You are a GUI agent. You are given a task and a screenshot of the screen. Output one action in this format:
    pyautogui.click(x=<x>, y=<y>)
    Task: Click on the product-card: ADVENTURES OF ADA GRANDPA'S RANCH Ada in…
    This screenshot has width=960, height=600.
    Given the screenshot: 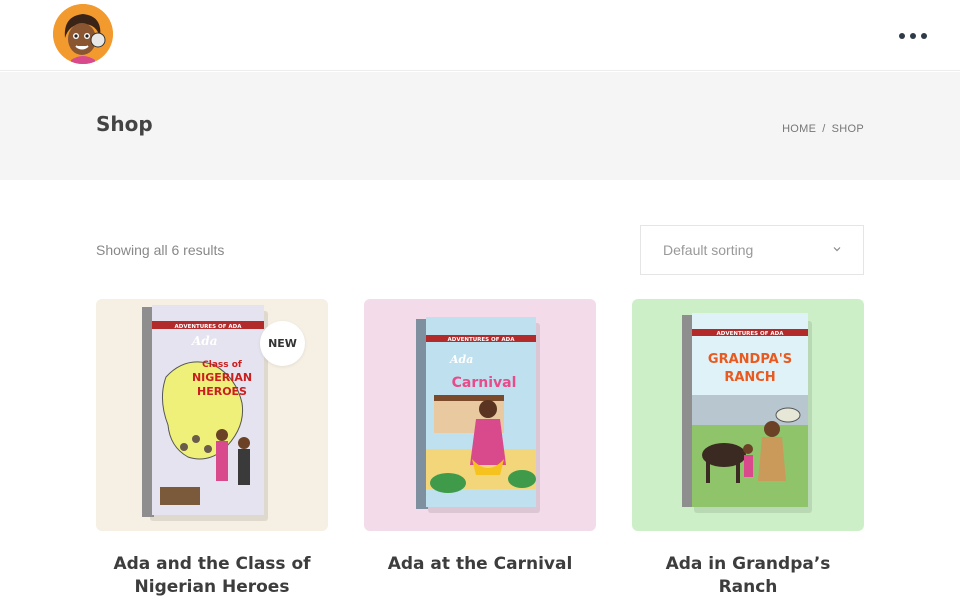 What is the action you would take?
    pyautogui.click(x=748, y=449)
    